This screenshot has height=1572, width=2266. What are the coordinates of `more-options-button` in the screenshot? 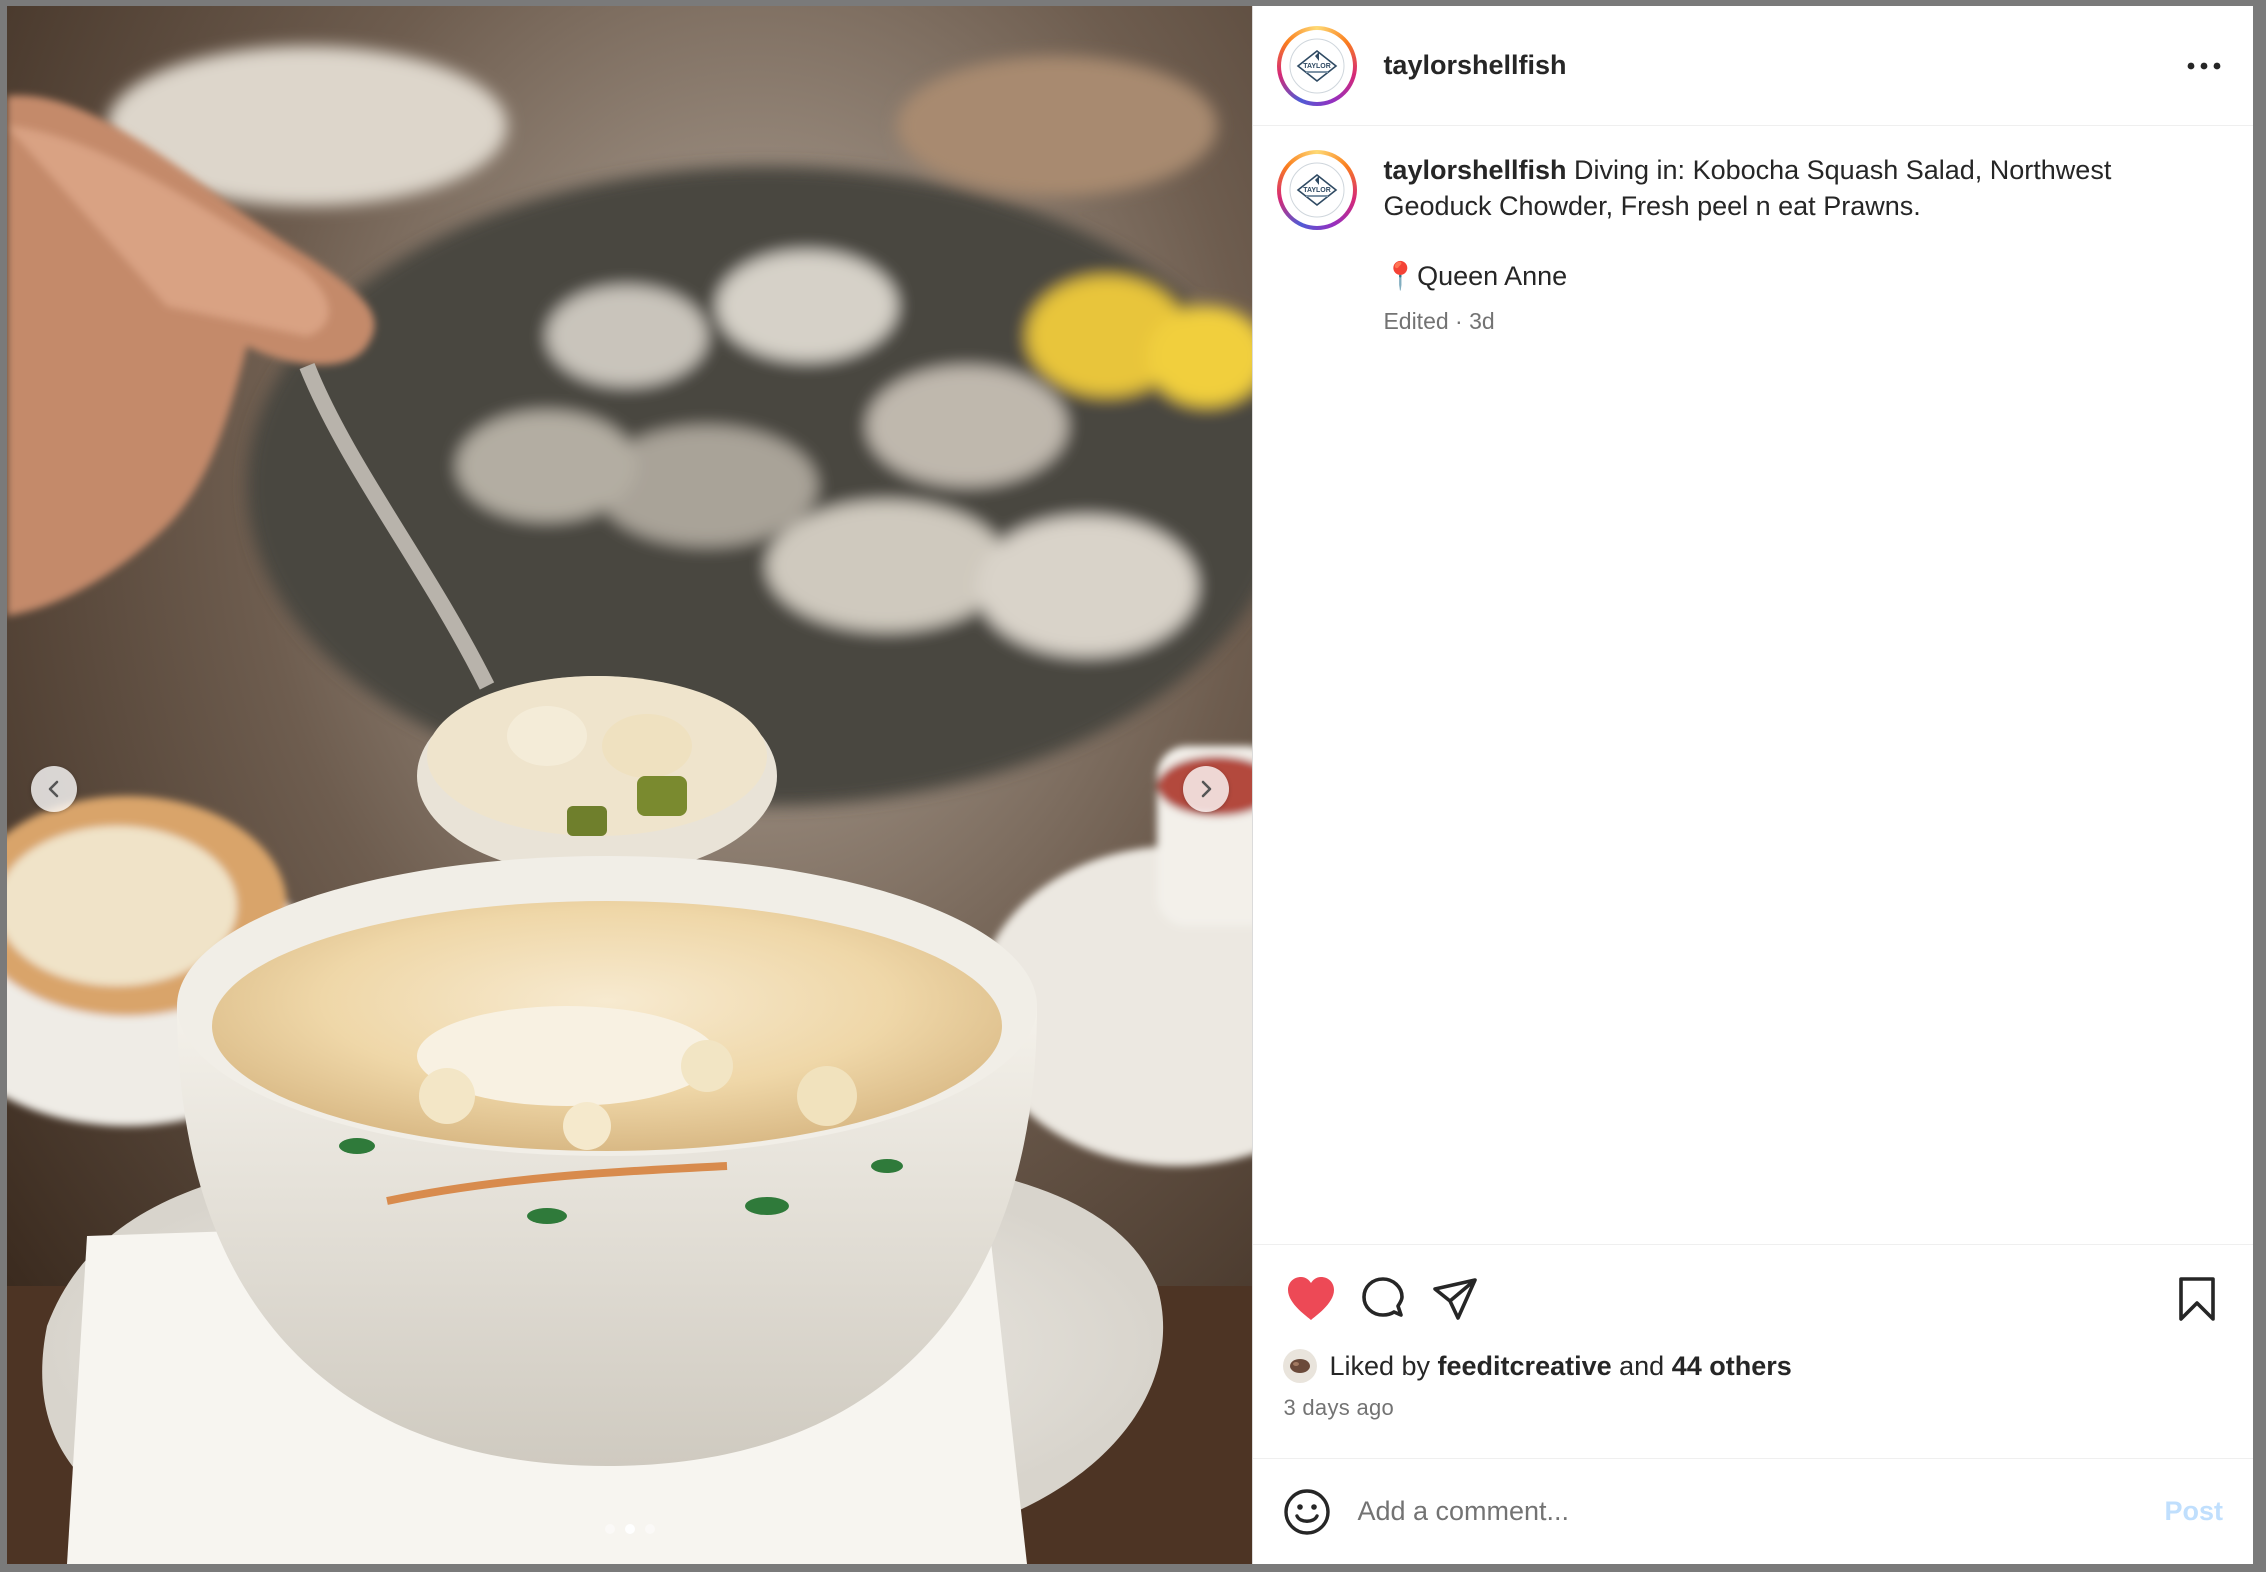 It's located at (2204, 66).